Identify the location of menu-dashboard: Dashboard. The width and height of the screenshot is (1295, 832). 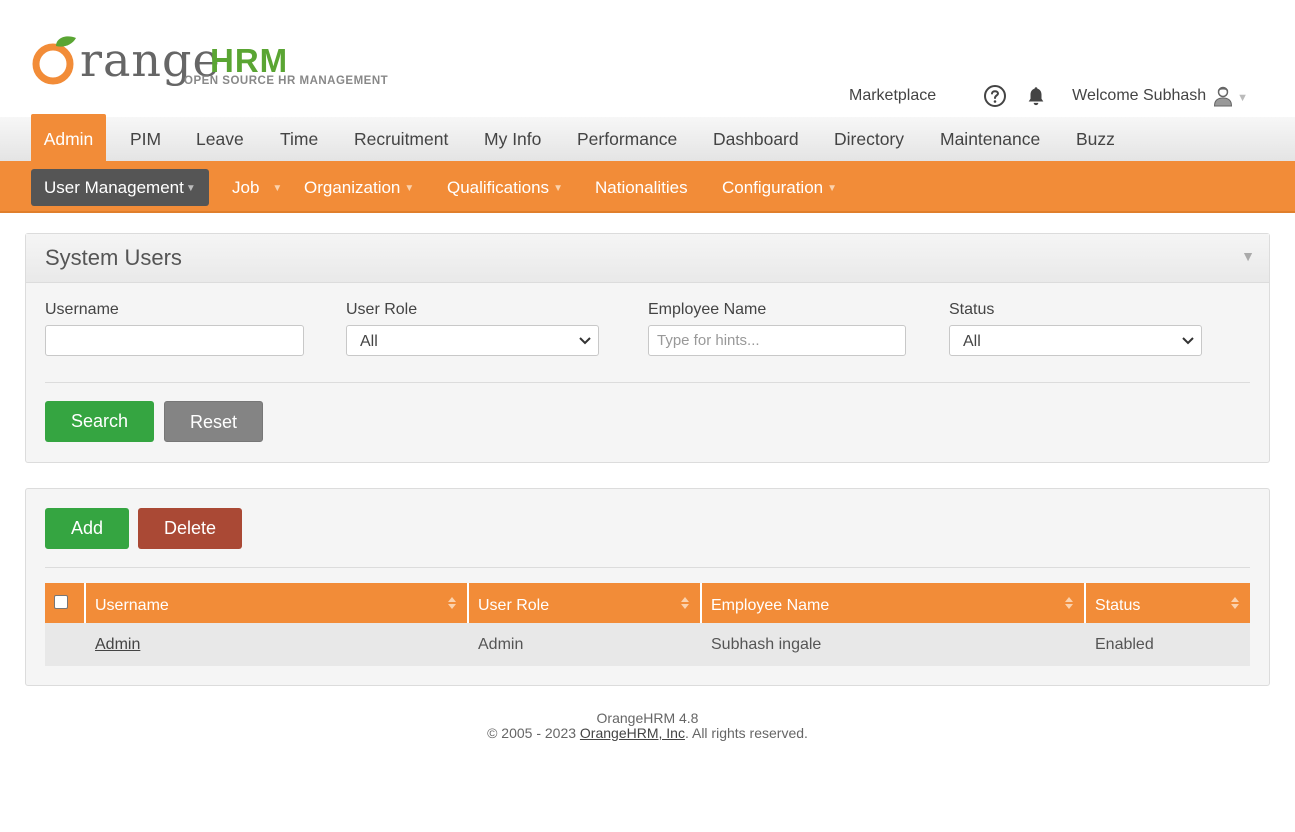
(756, 139).